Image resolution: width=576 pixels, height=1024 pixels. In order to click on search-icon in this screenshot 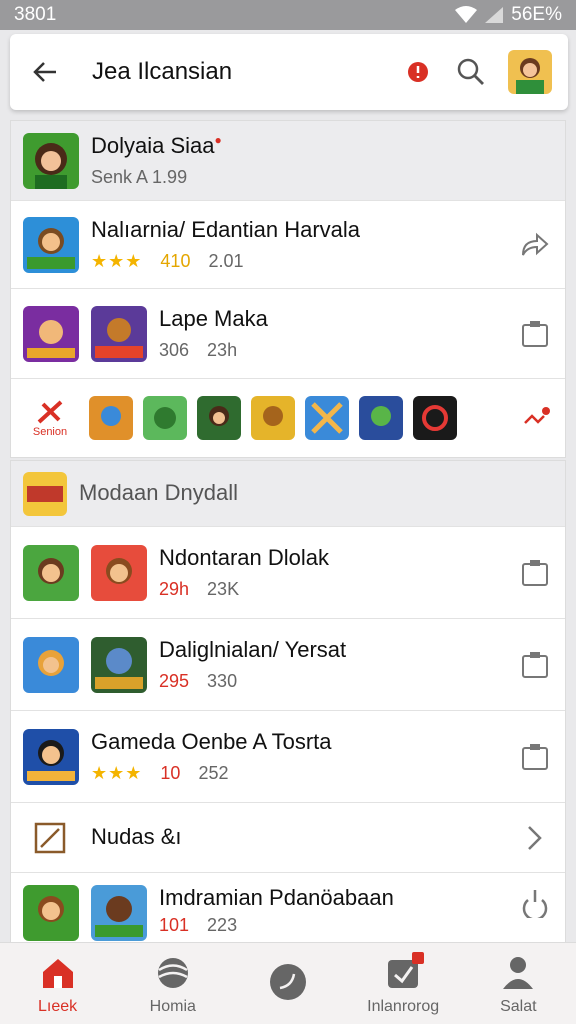, I will do `click(471, 72)`.